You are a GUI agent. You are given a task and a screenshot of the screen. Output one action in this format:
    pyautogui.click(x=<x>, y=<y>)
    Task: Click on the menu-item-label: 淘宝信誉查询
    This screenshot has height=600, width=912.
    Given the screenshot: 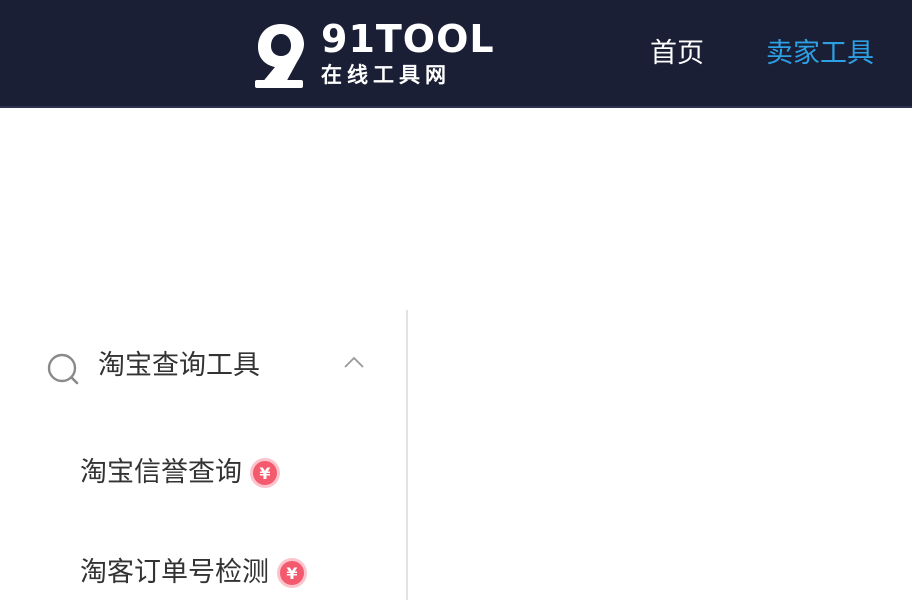 What is the action you would take?
    pyautogui.click(x=161, y=472)
    